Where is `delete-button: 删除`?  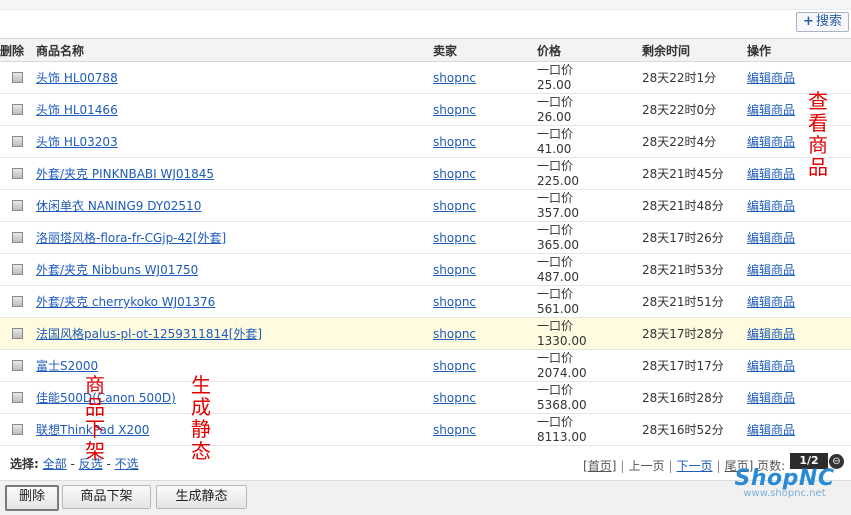
delete-button: 删除 is located at coordinates (32, 498).